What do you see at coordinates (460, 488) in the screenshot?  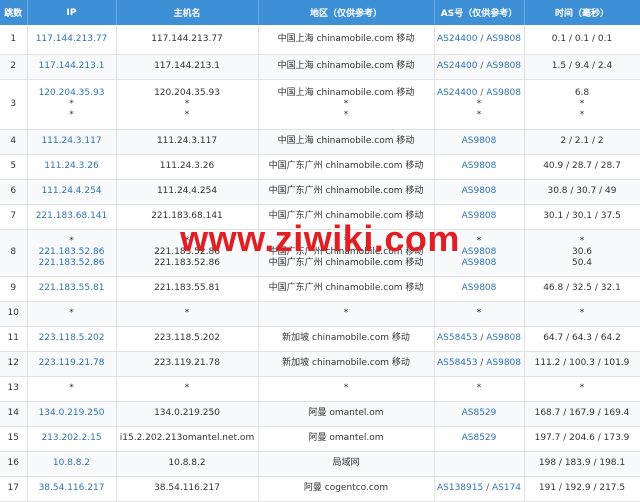 I see `as-link: AS138915` at bounding box center [460, 488].